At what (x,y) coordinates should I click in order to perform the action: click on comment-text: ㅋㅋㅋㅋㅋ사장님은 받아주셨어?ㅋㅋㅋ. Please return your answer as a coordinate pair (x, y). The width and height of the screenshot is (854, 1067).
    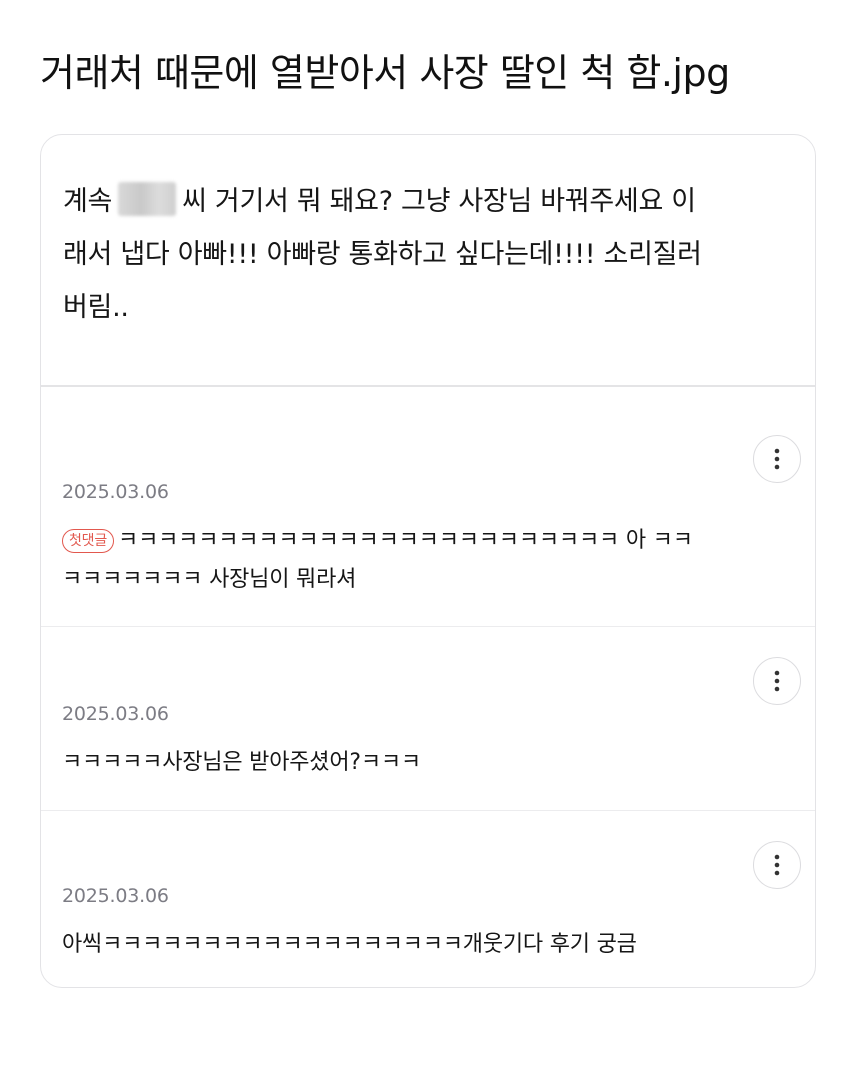
    Looking at the image, I should click on (432, 762).